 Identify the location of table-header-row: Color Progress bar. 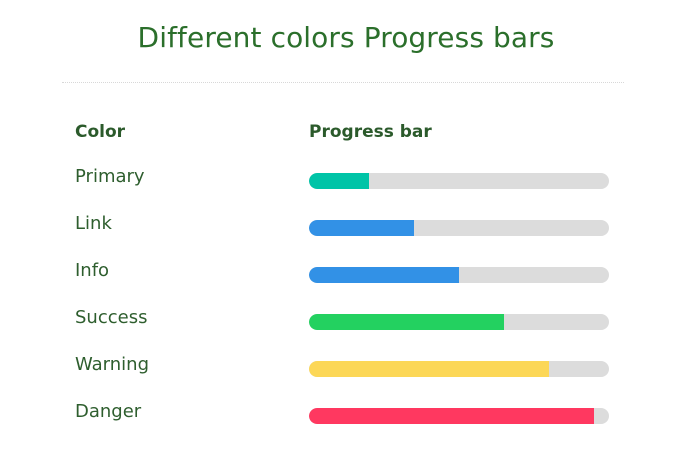
(343, 134).